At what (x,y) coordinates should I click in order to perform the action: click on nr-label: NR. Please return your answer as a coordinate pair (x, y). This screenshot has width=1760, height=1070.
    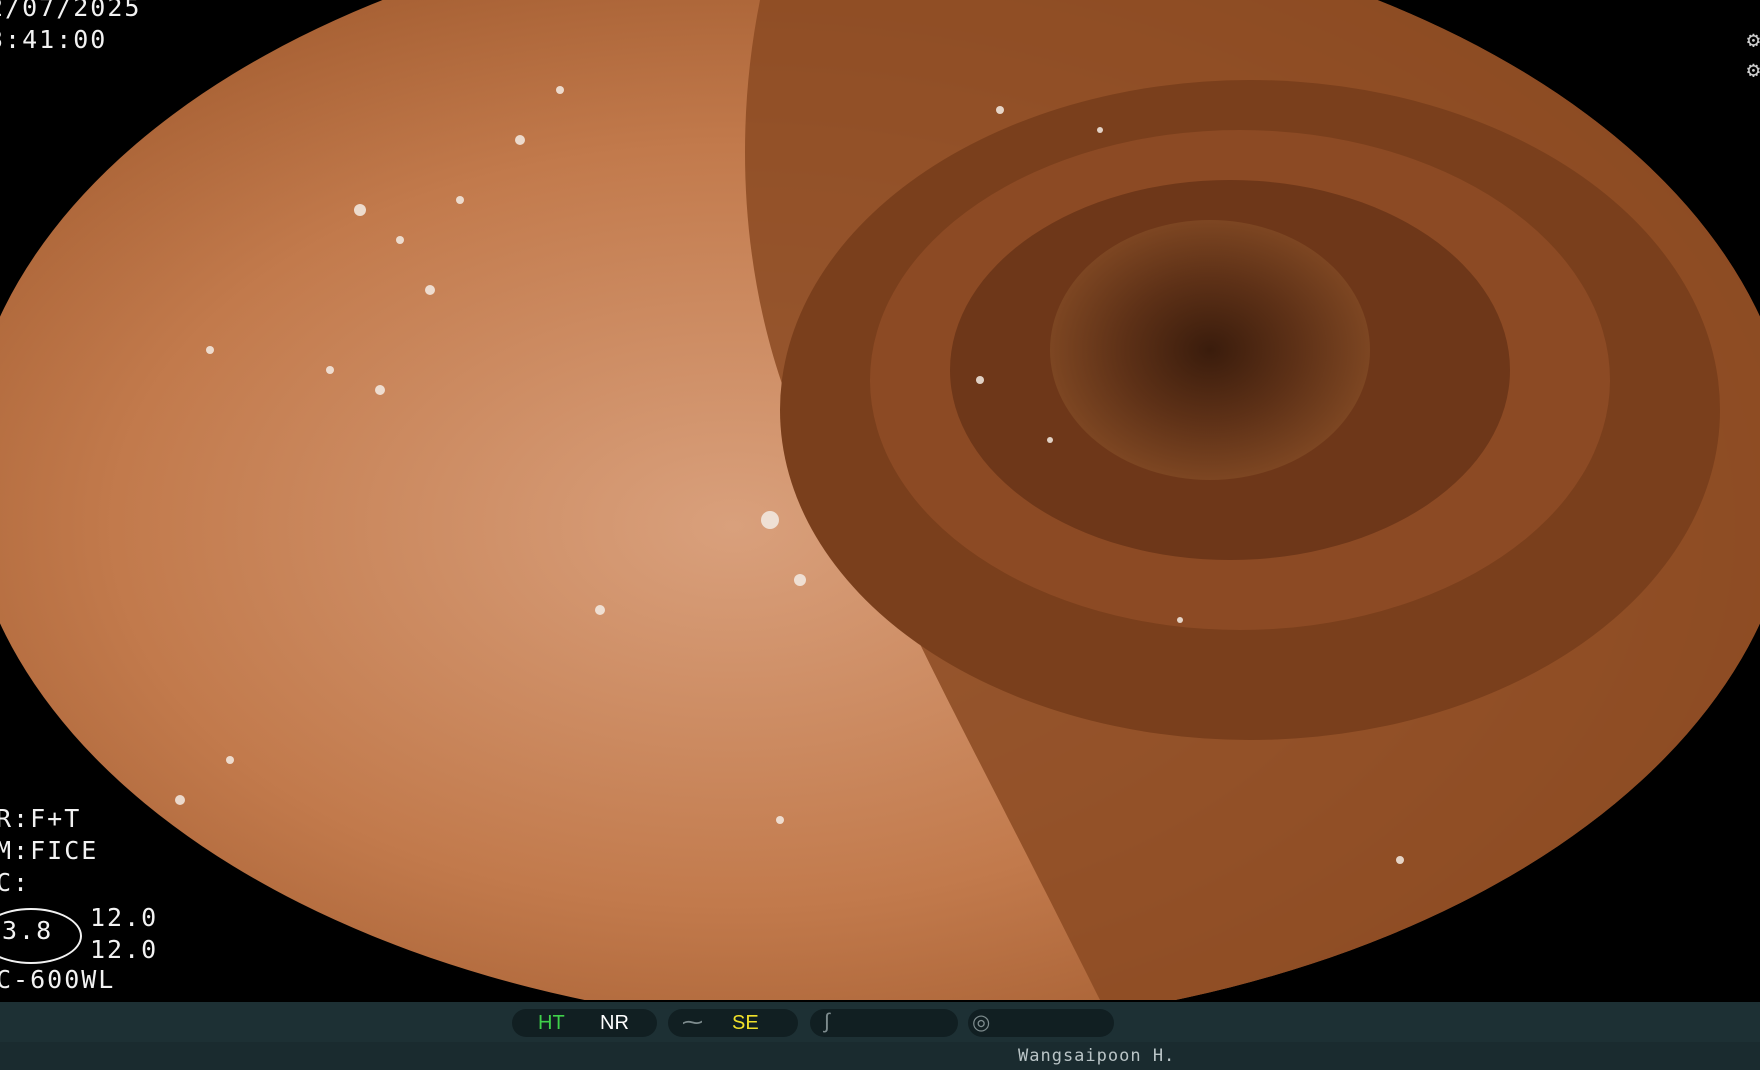
    Looking at the image, I should click on (614, 1023).